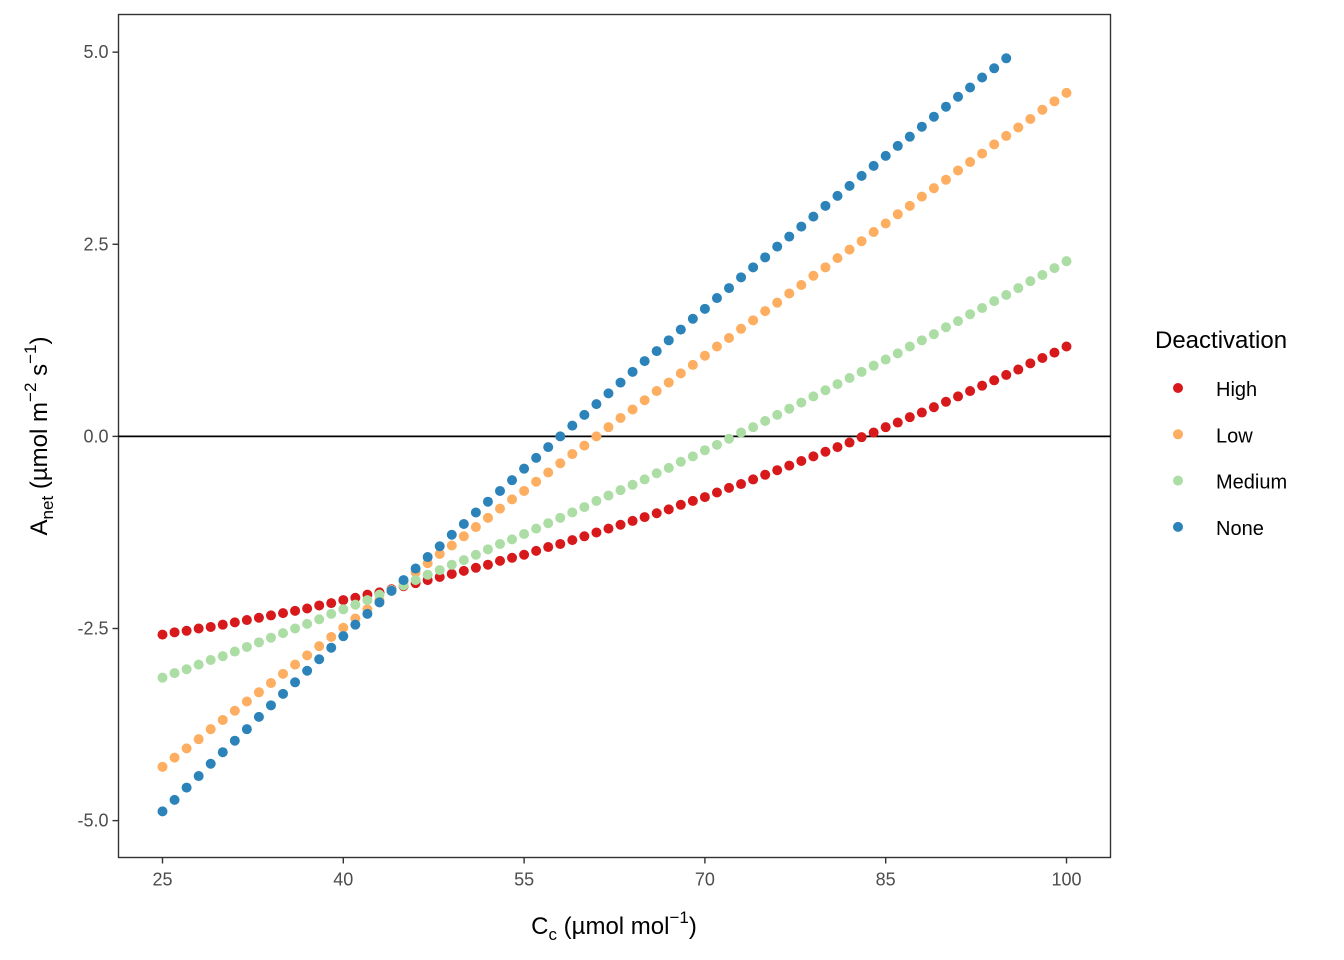 Image resolution: width=1344 pixels, height=960 pixels. What do you see at coordinates (1178, 434) in the screenshot?
I see `legend-key` at bounding box center [1178, 434].